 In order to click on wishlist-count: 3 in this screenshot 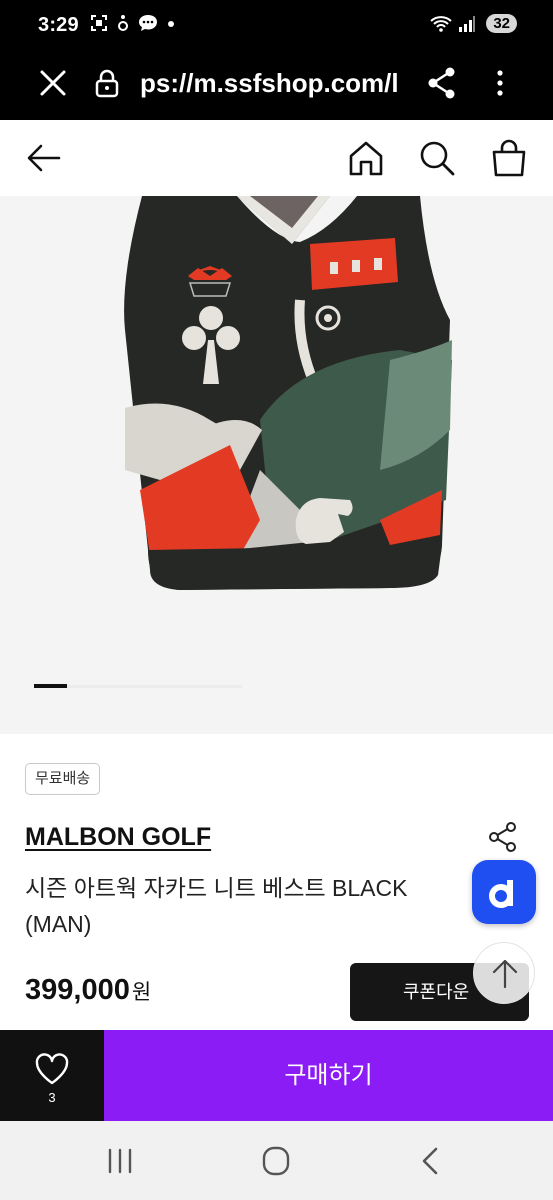, I will do `click(52, 1097)`.